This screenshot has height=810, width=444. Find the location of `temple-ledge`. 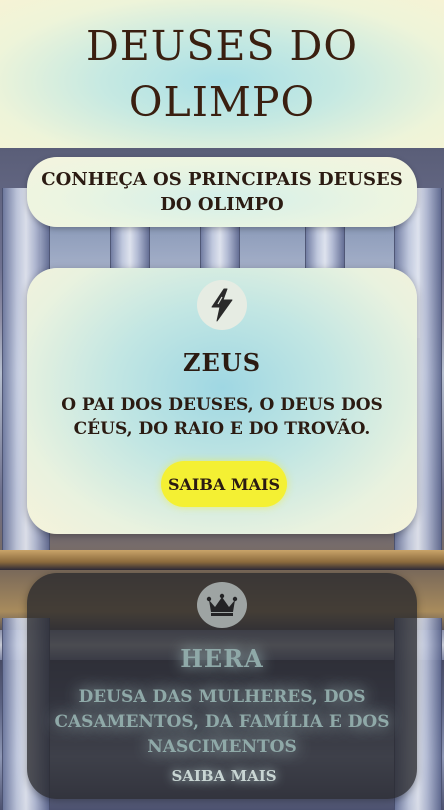

temple-ledge is located at coordinates (222, 560).